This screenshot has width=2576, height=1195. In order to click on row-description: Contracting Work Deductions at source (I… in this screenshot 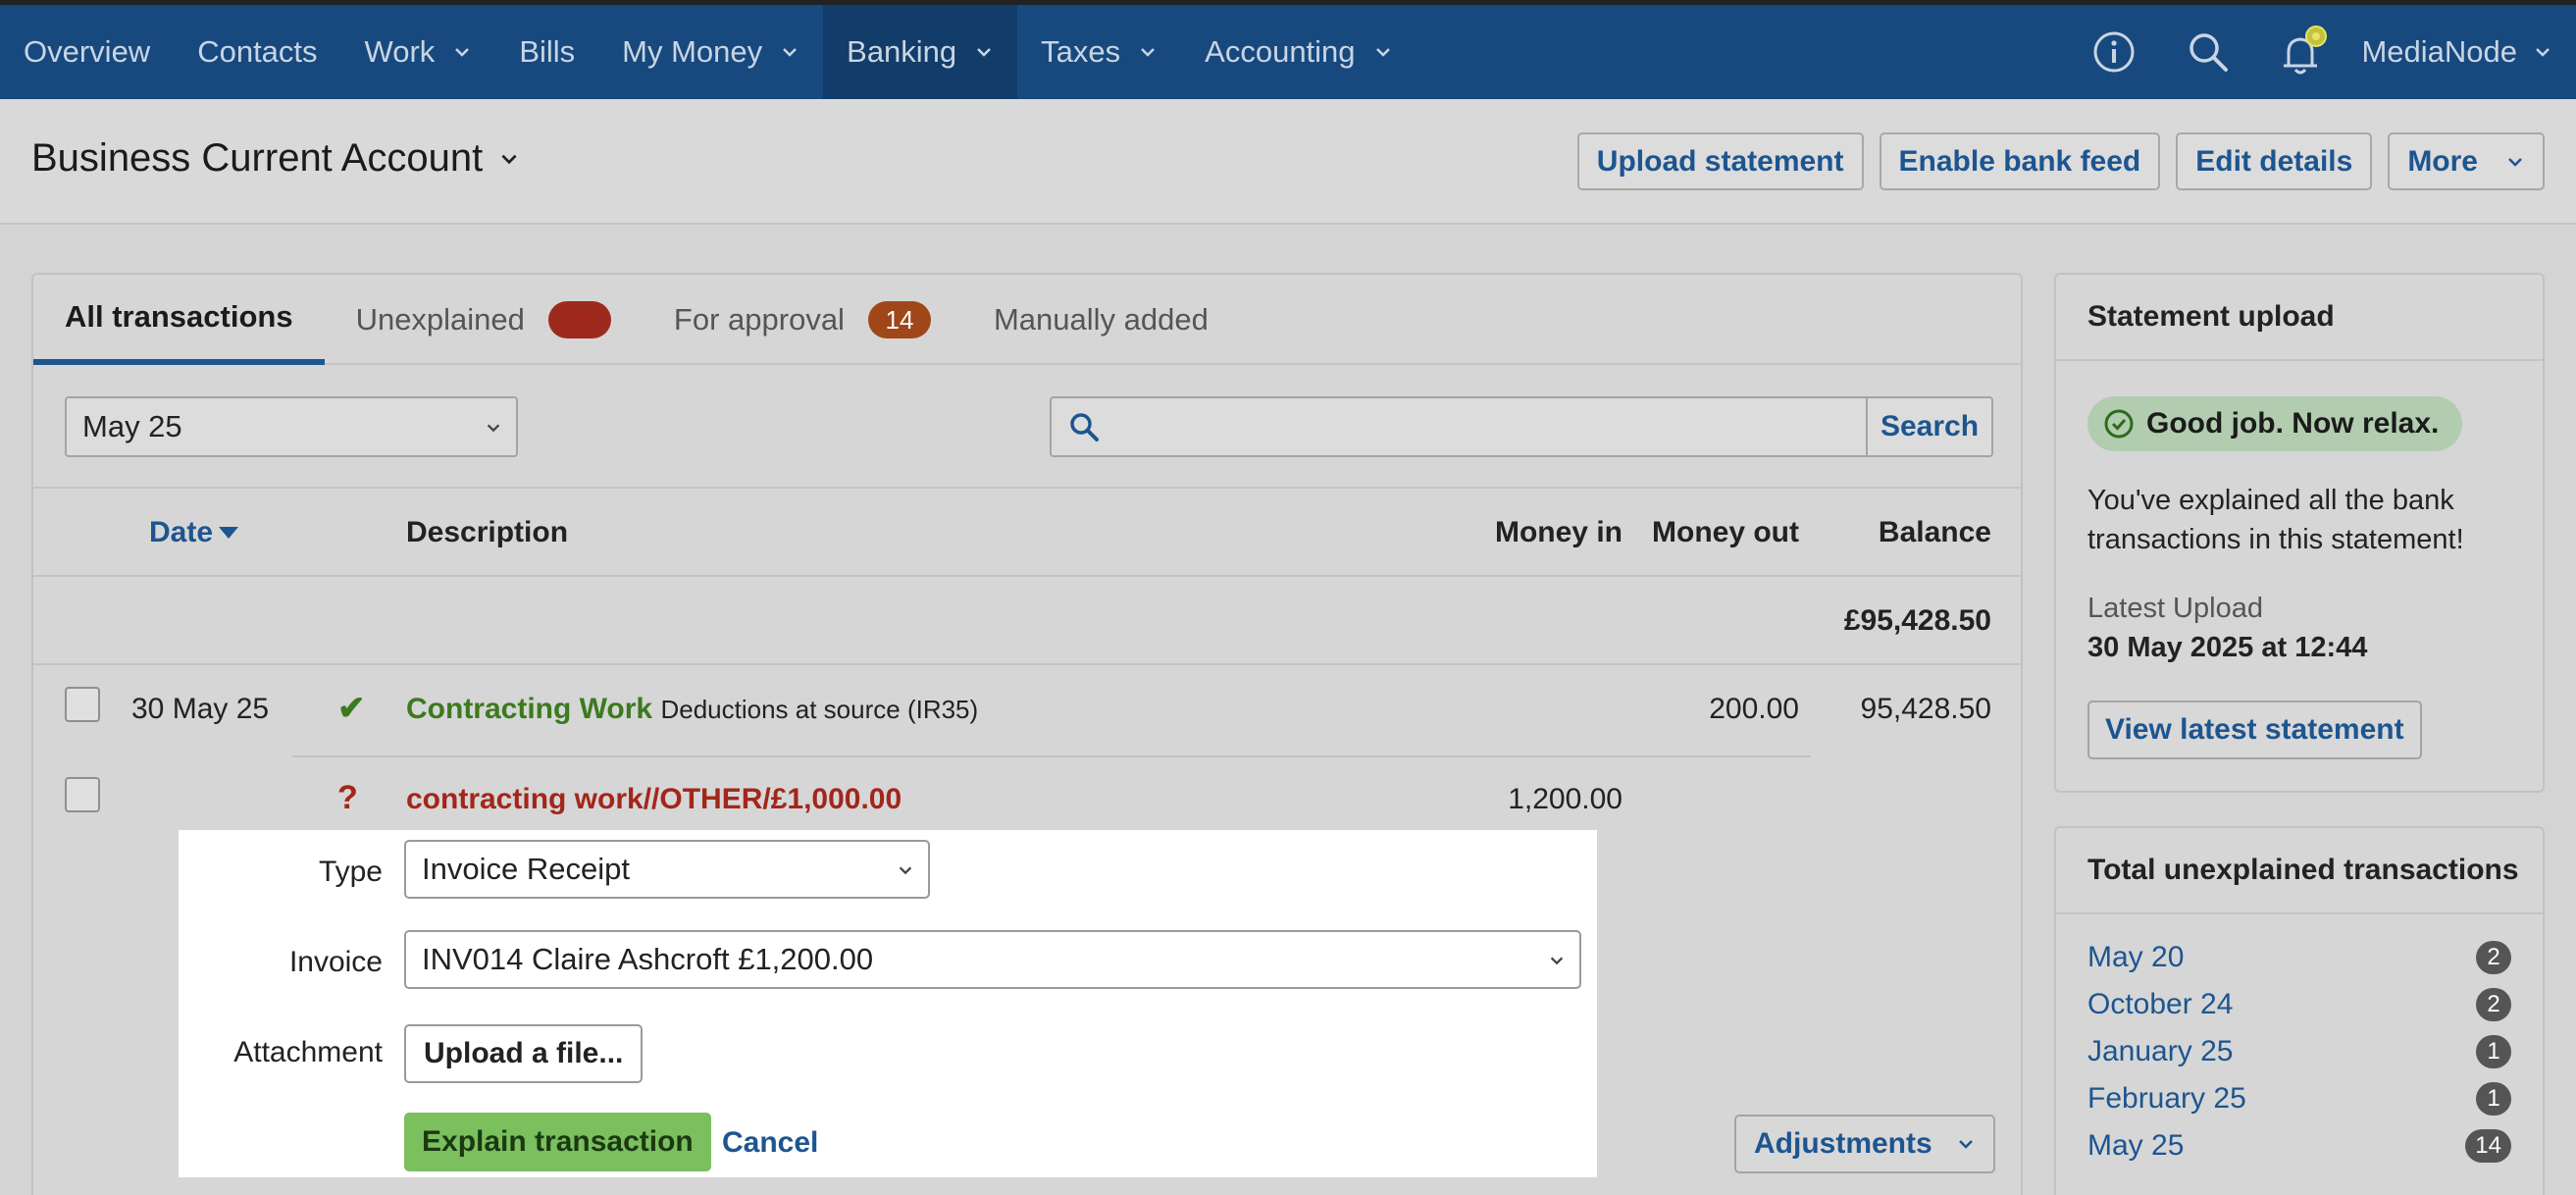, I will do `click(692, 709)`.